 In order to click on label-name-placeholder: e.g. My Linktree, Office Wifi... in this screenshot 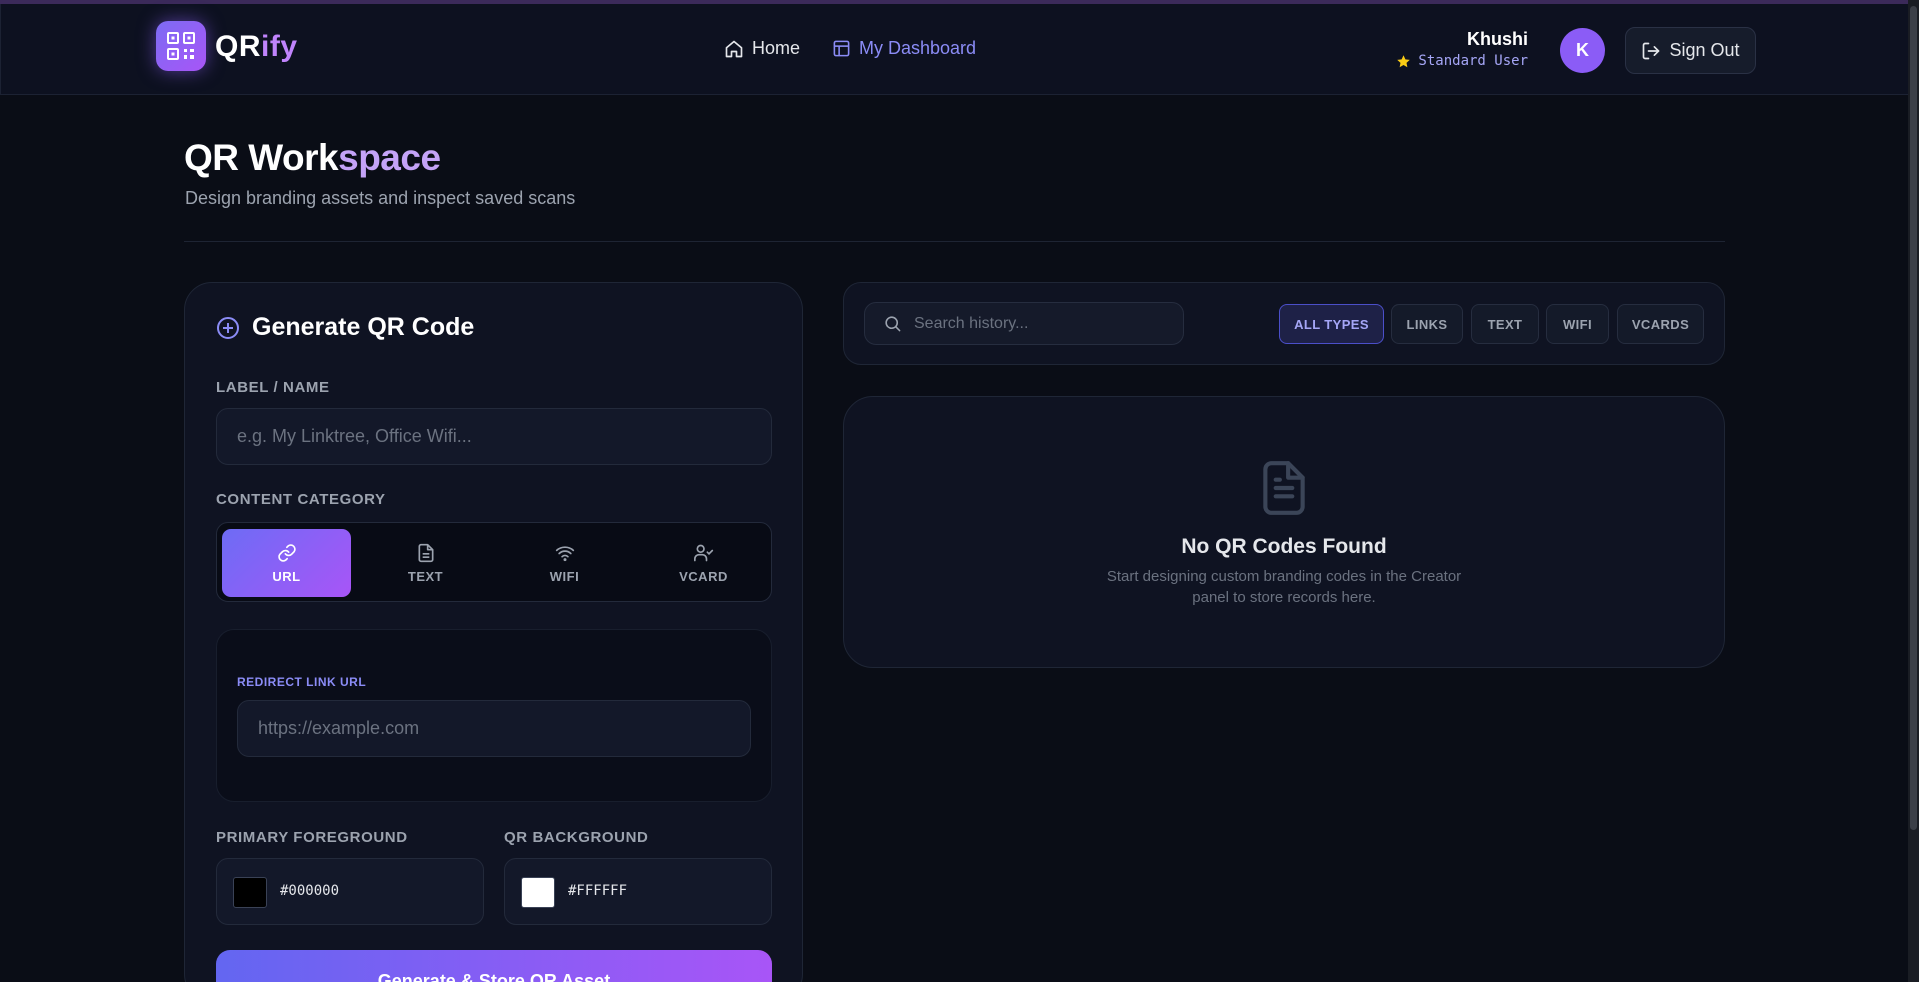, I will do `click(354, 436)`.